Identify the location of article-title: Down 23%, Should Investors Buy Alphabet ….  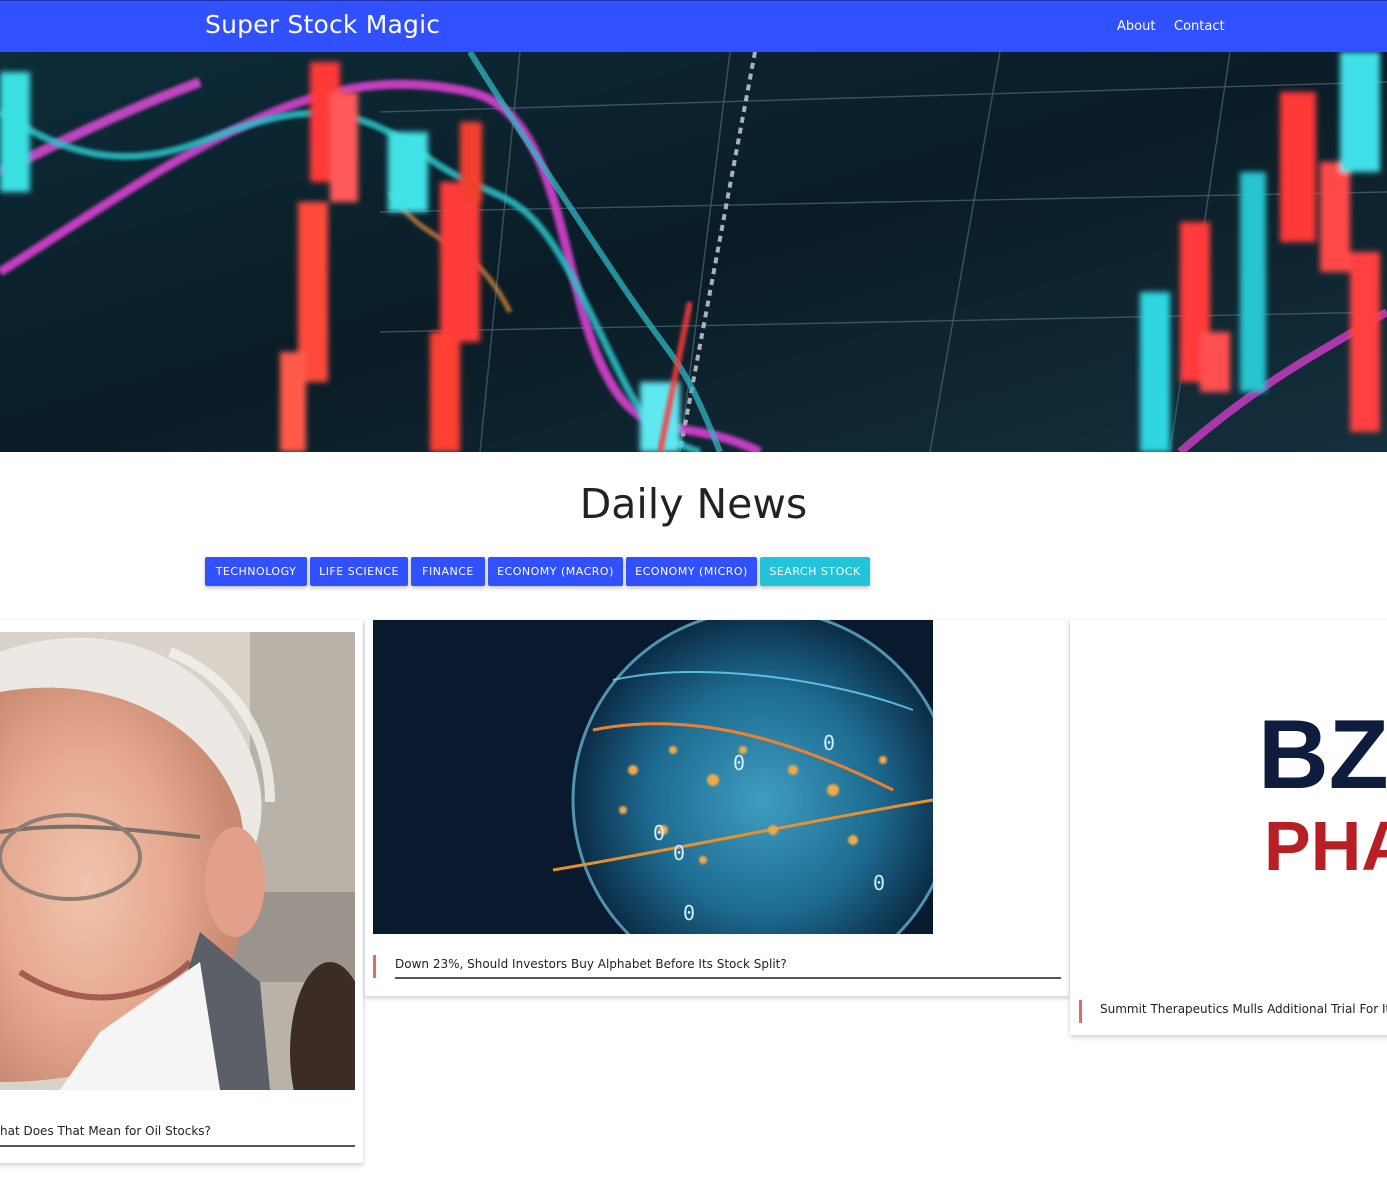
(591, 964).